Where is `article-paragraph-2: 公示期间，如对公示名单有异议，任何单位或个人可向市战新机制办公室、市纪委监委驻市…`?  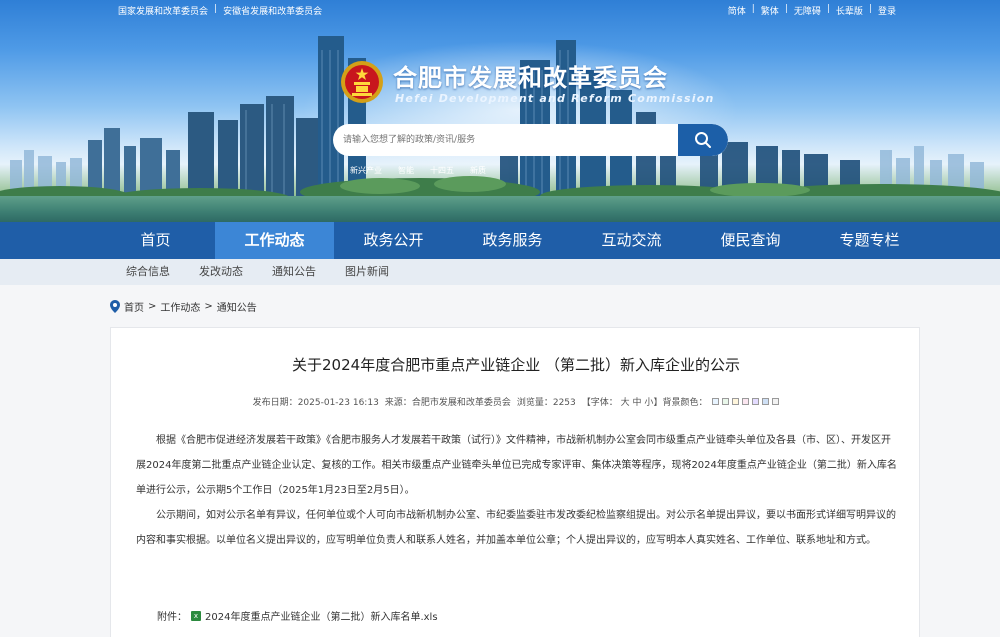 article-paragraph-2: 公示期间，如对公示名单有异议，任何单位或个人可向市战新机制办公室、市纪委监委驻市… is located at coordinates (516, 528).